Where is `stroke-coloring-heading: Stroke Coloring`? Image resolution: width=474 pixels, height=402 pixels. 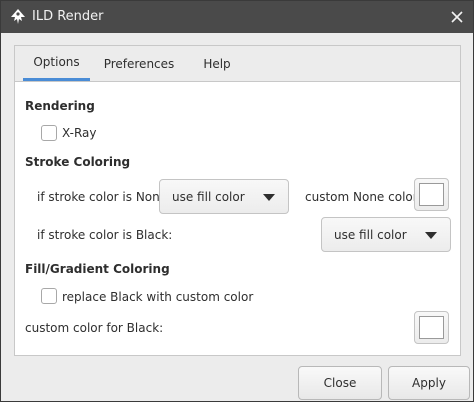
stroke-coloring-heading: Stroke Coloring is located at coordinates (78, 162).